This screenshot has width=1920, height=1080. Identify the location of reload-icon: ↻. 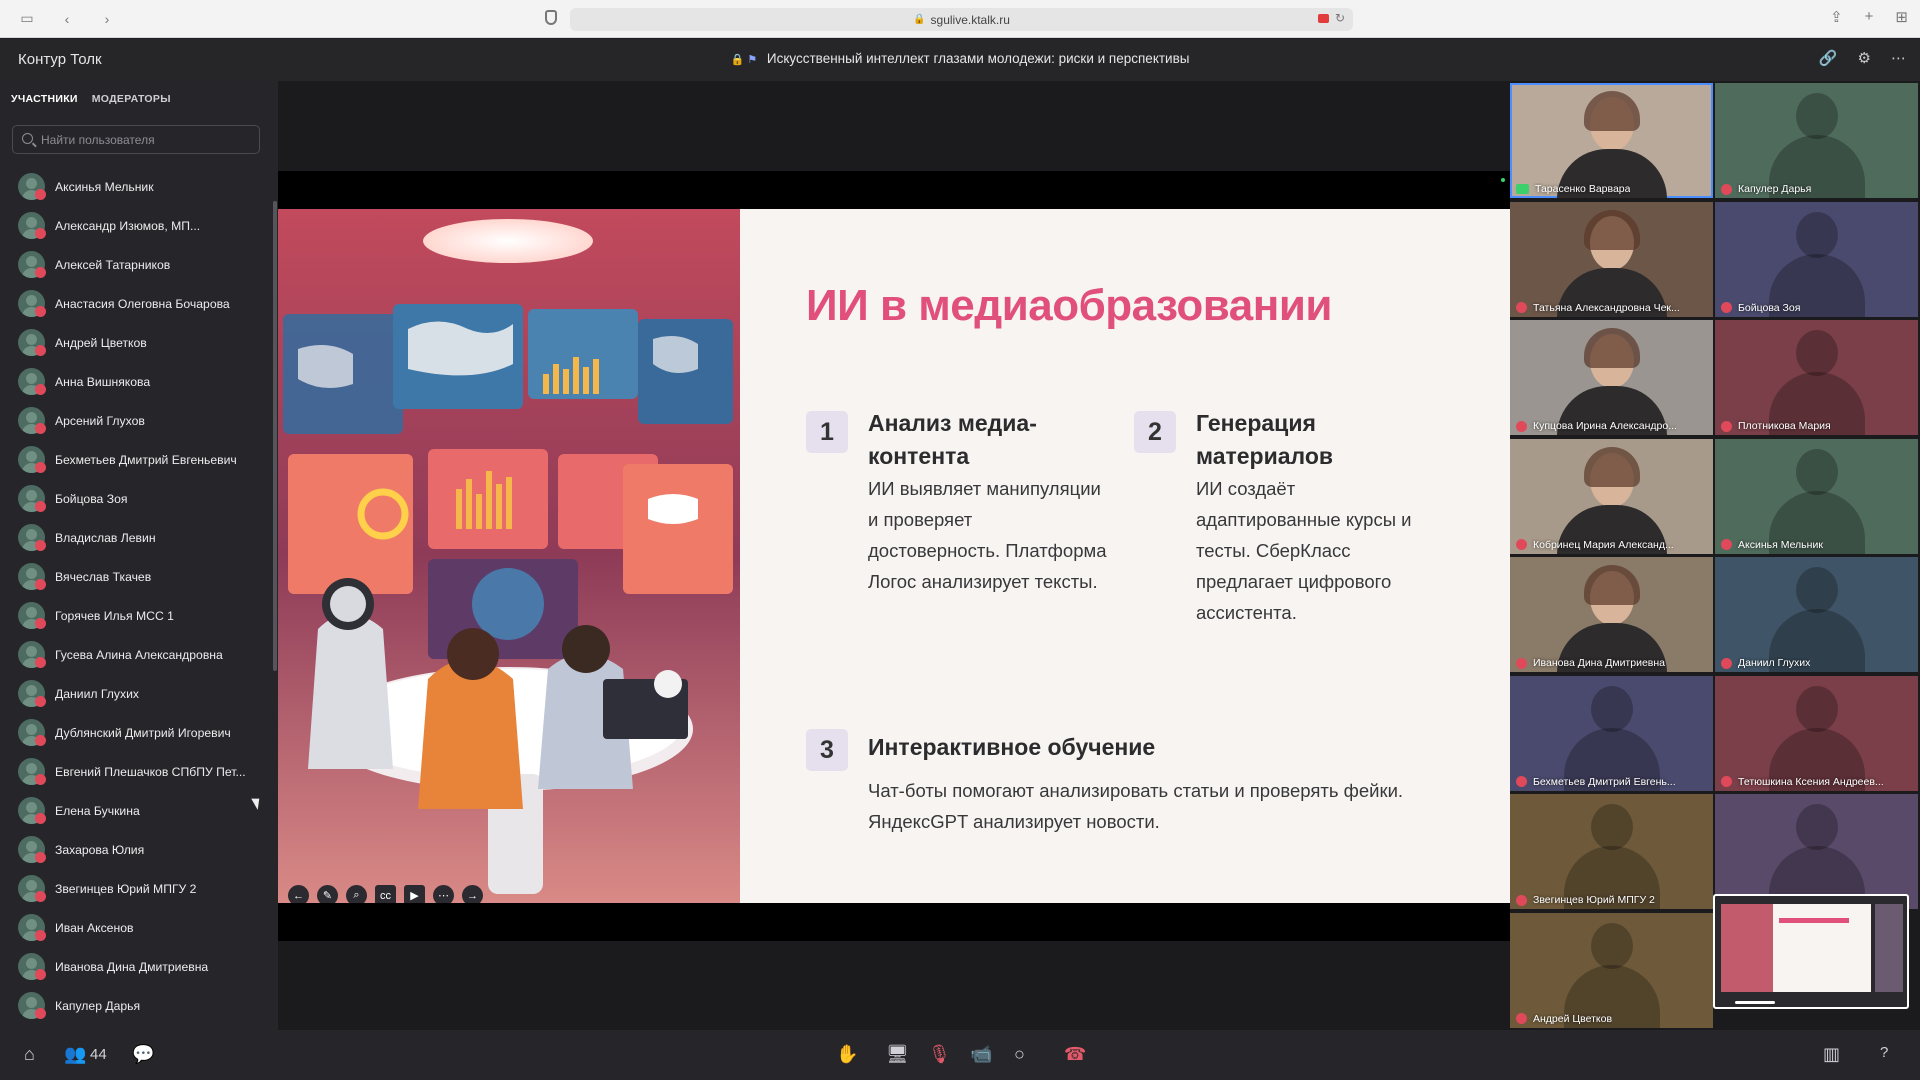
(1340, 18).